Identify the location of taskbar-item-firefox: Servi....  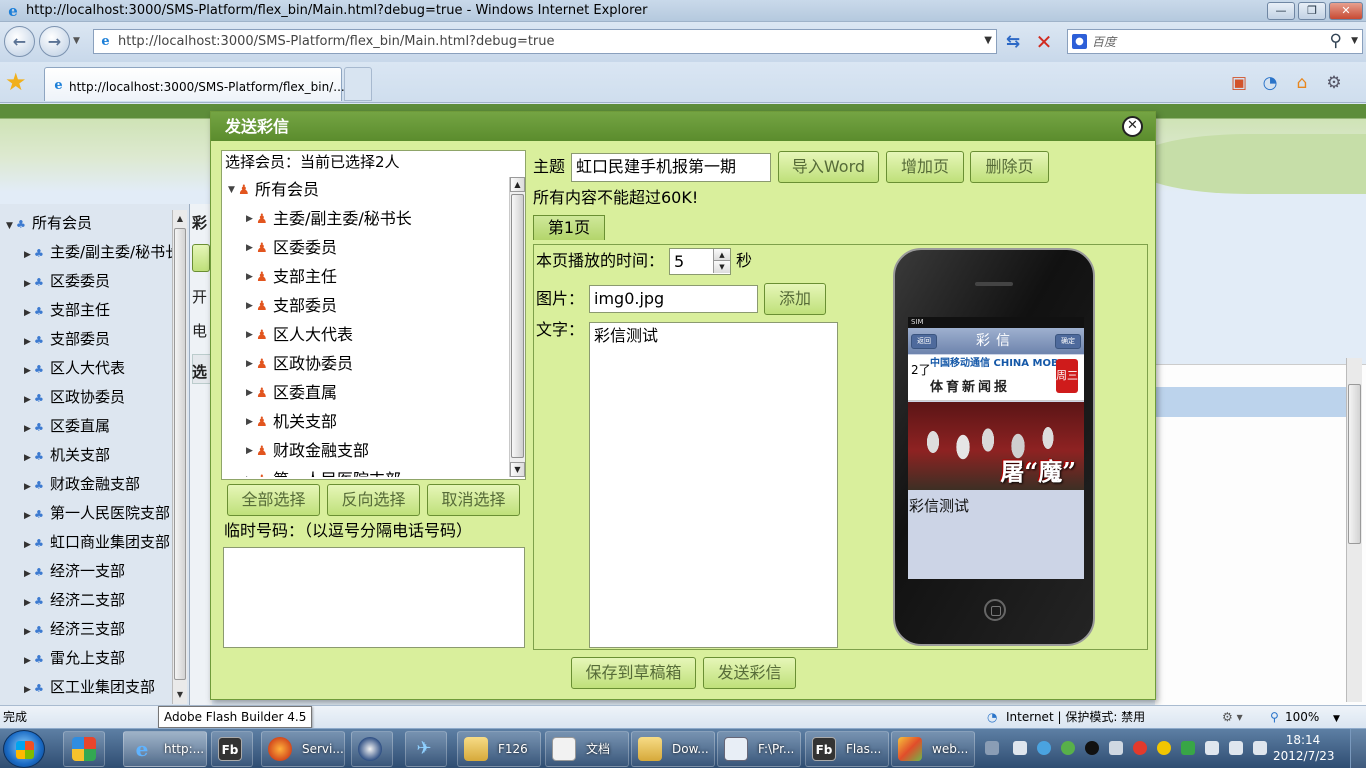
(303, 749).